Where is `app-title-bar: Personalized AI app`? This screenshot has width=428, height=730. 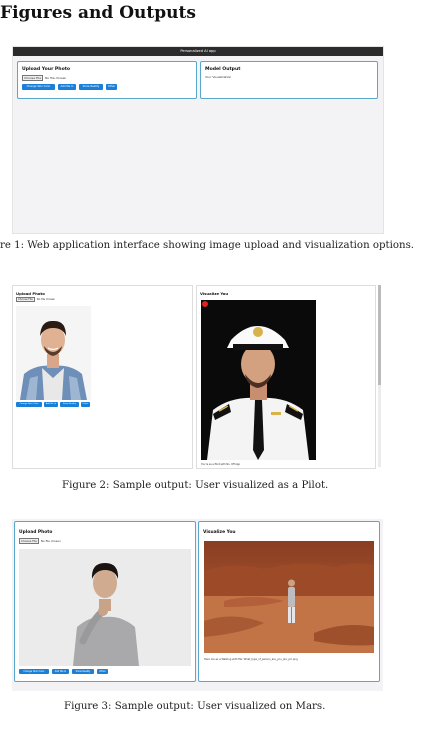 app-title-bar: Personalized AI app is located at coordinates (198, 51).